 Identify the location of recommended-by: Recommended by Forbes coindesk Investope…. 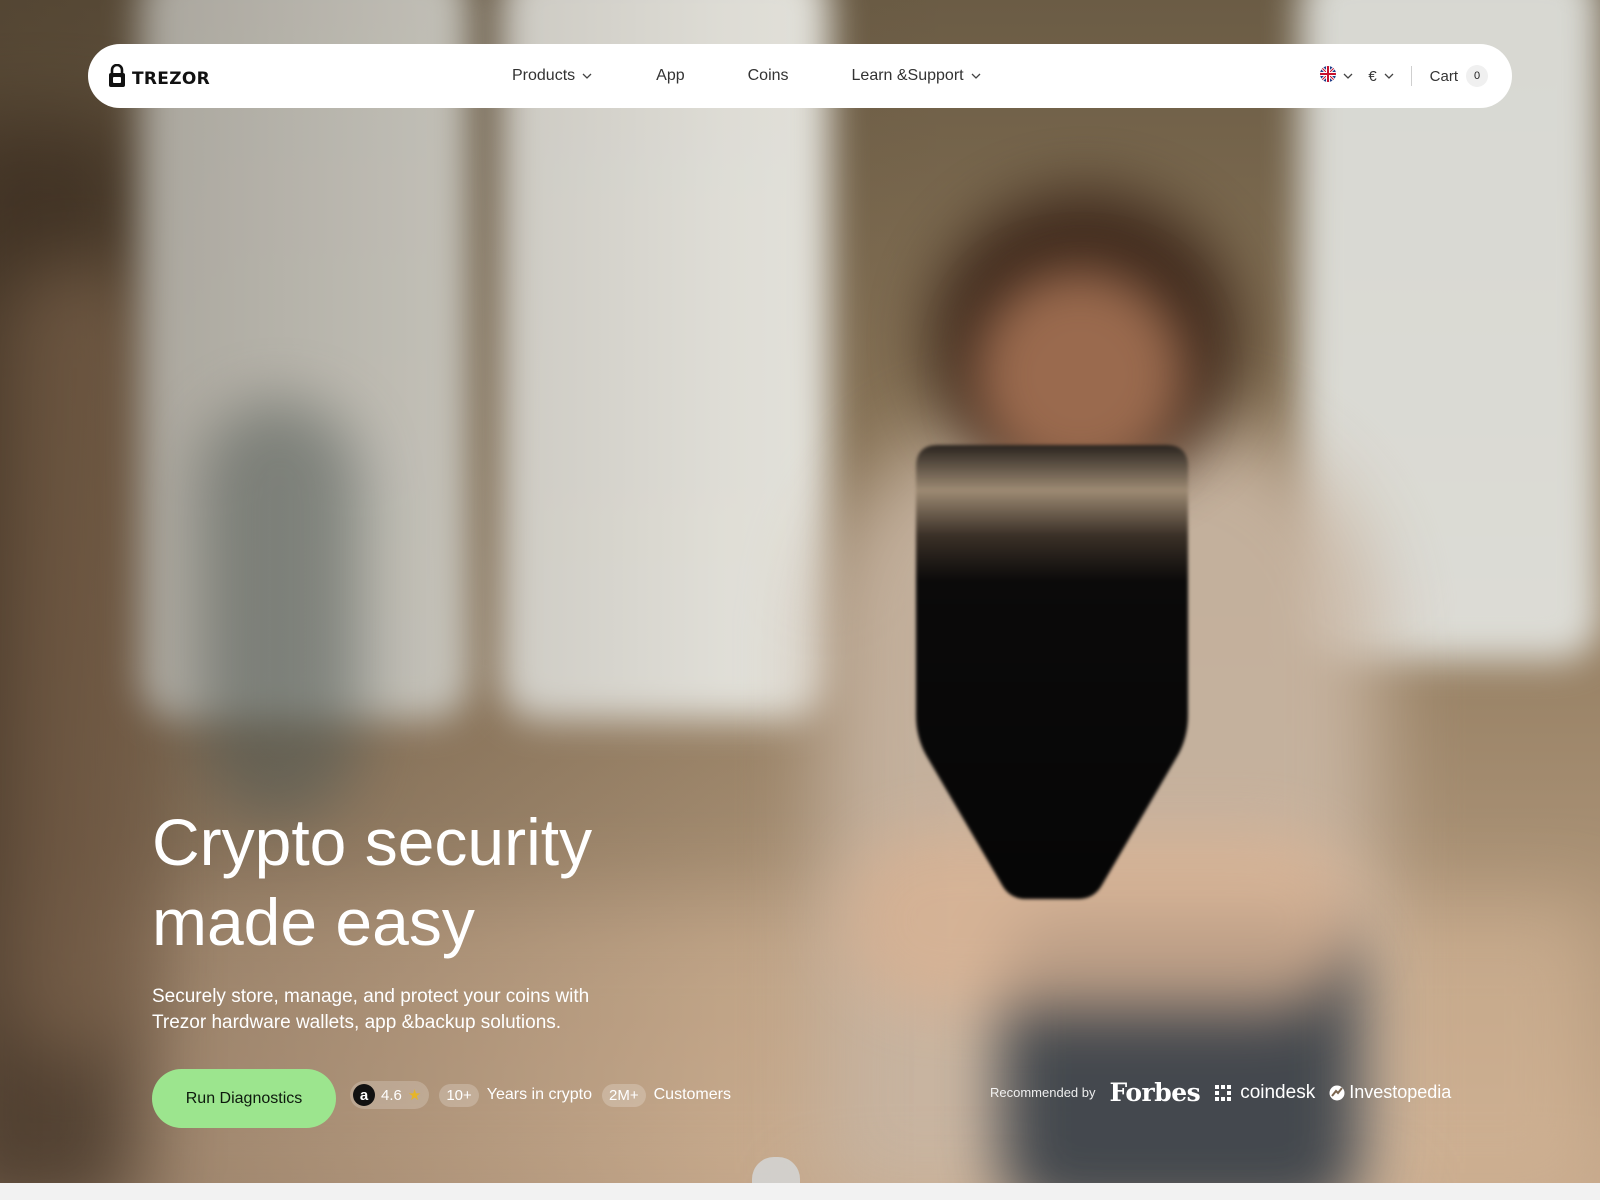
(1220, 1092).